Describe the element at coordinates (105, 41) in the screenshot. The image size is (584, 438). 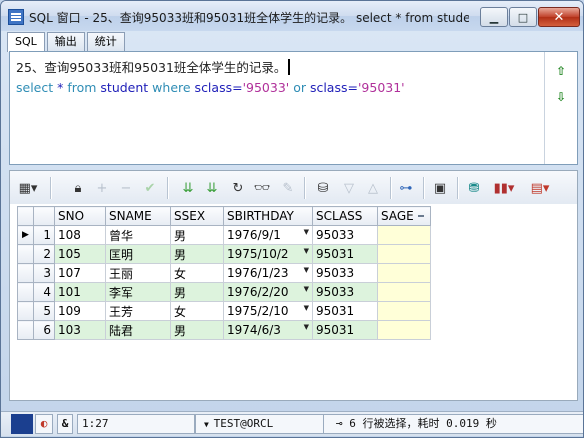
I see `tab-statistics: 统计` at that location.